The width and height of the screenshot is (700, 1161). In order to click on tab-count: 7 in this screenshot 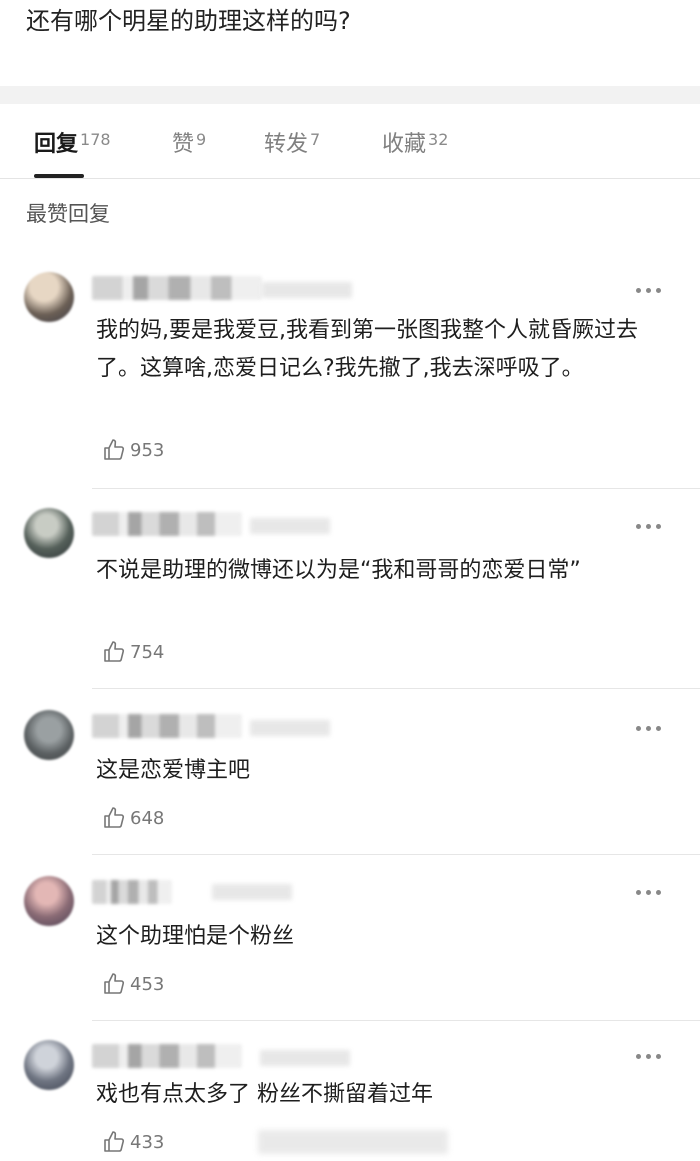, I will do `click(315, 139)`.